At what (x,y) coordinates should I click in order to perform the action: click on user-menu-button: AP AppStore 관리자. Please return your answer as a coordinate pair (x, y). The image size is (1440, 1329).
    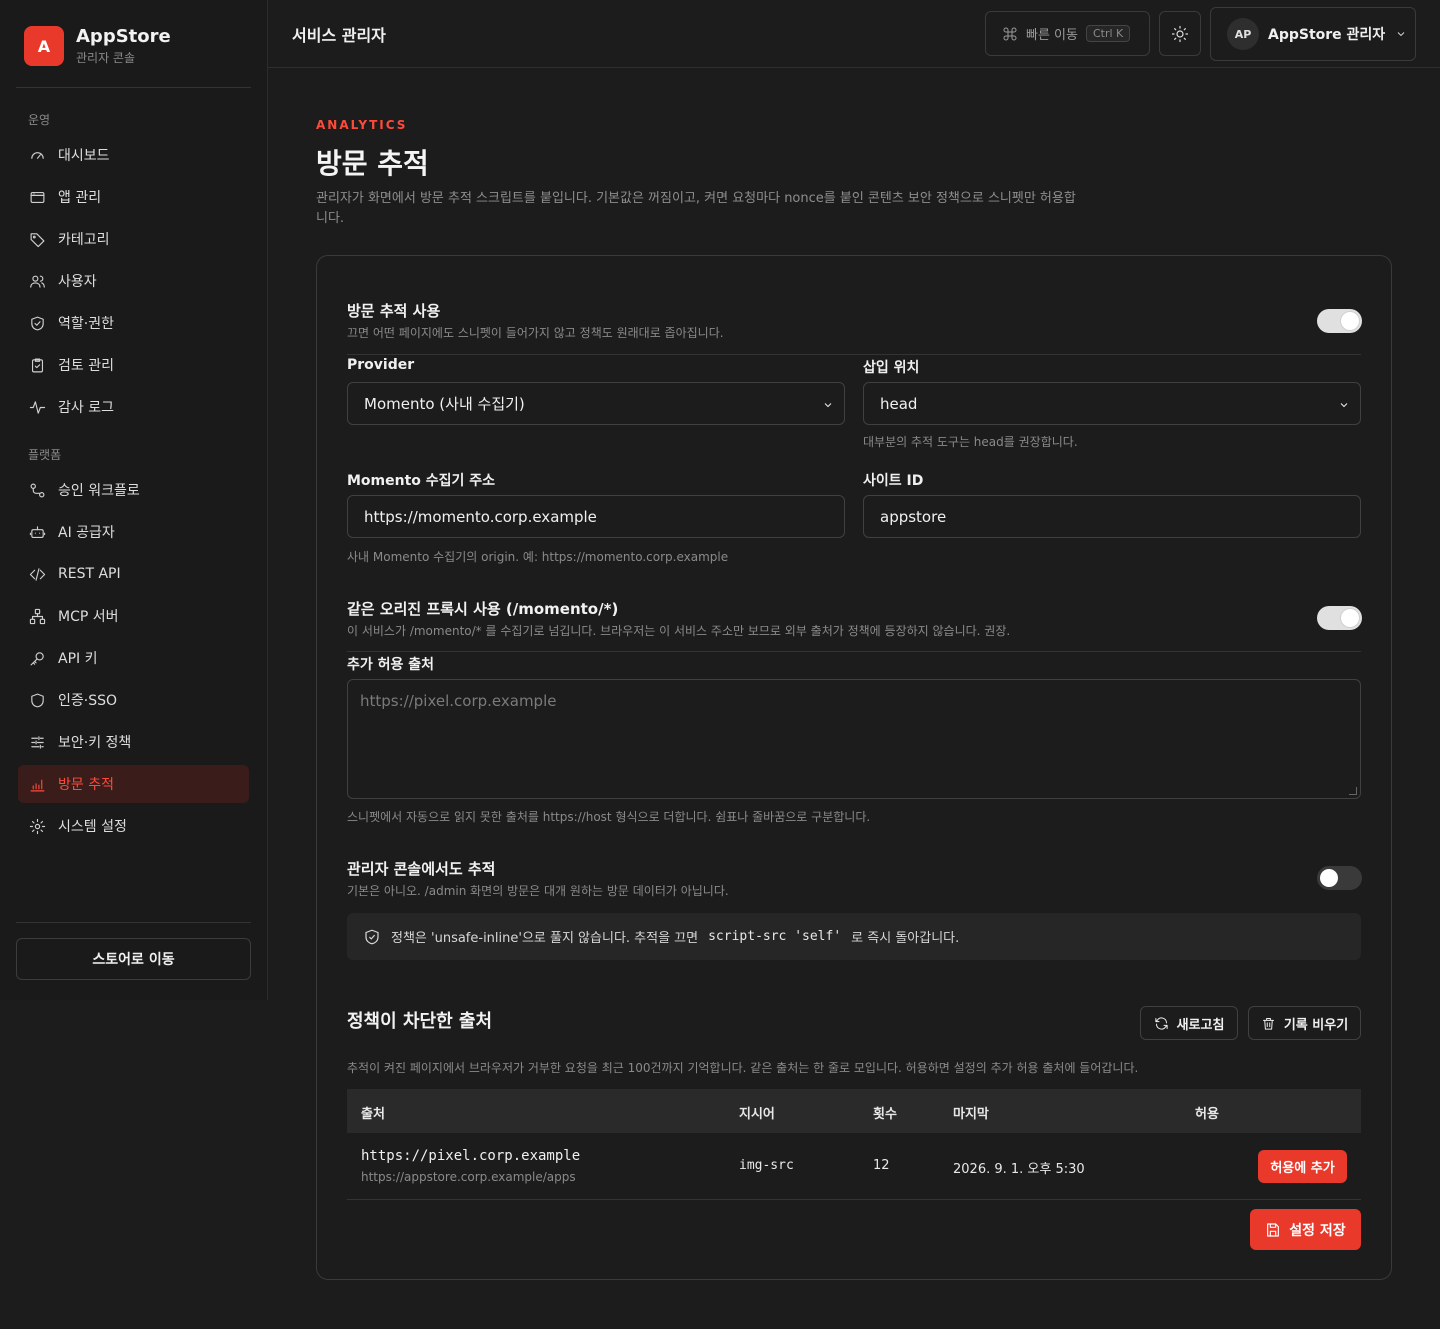
    Looking at the image, I should click on (1313, 34).